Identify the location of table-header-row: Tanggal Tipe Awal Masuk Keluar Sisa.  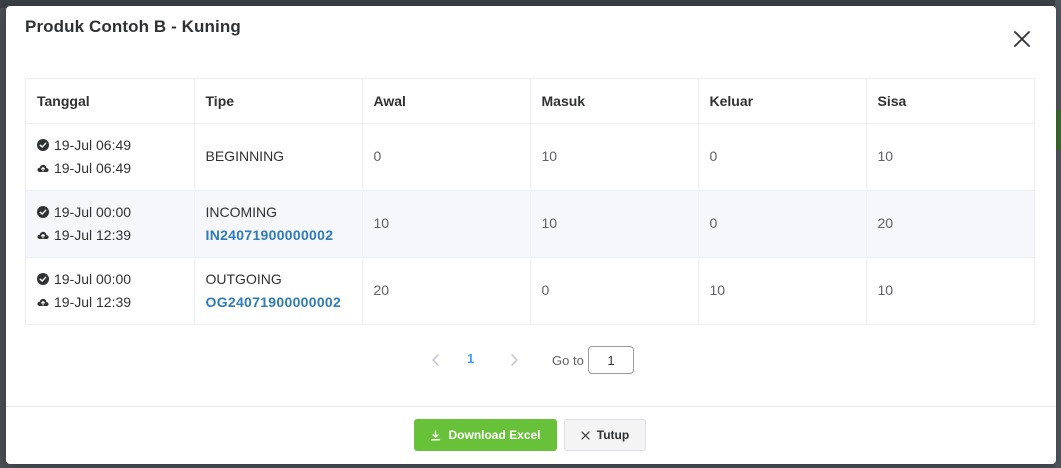
(530, 101).